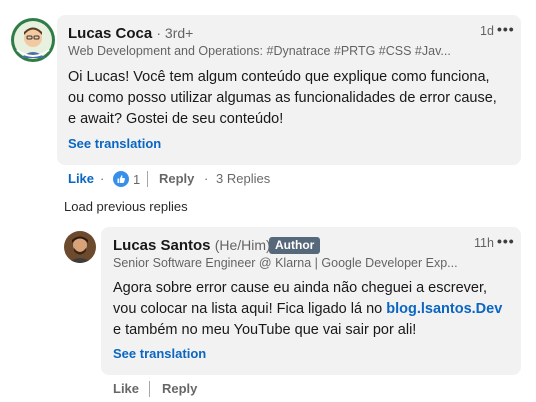  What do you see at coordinates (137, 179) in the screenshot?
I see `reaction-number: 1` at bounding box center [137, 179].